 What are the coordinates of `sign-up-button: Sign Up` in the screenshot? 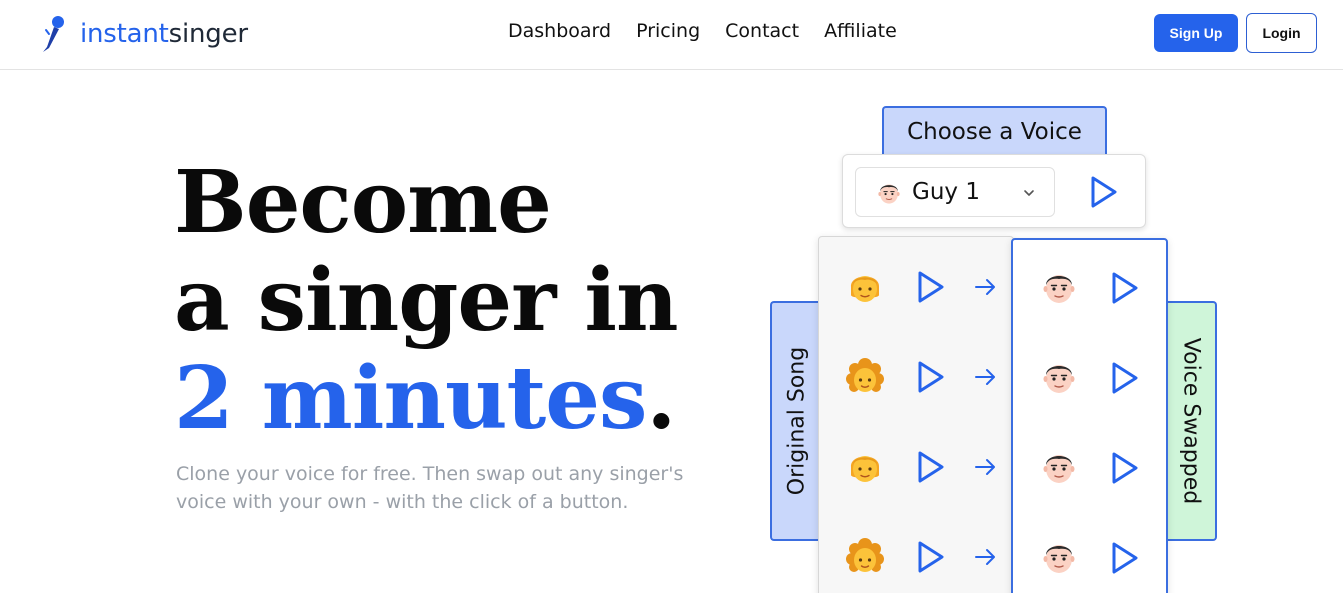 It's located at (1196, 33).